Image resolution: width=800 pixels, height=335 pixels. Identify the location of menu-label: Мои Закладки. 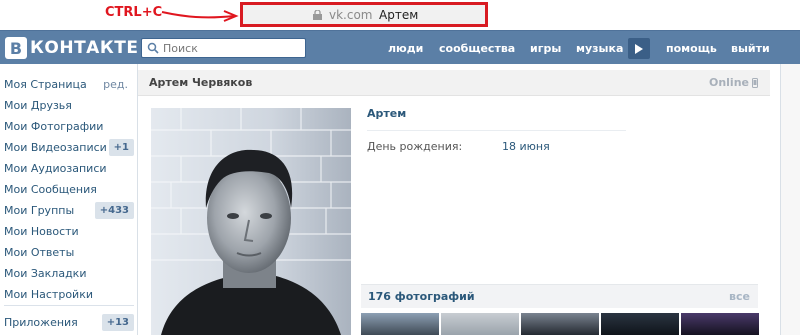
(45, 273).